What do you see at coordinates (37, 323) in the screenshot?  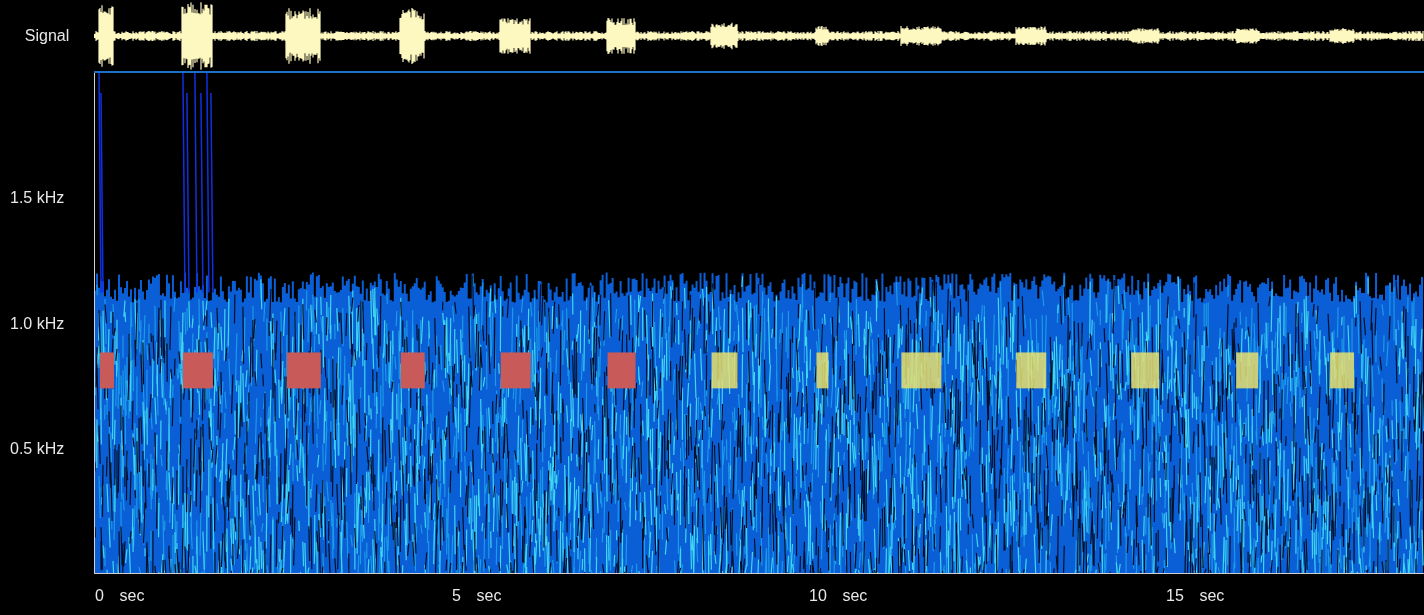 I see `frequency-axis-label: 1.0 kHz` at bounding box center [37, 323].